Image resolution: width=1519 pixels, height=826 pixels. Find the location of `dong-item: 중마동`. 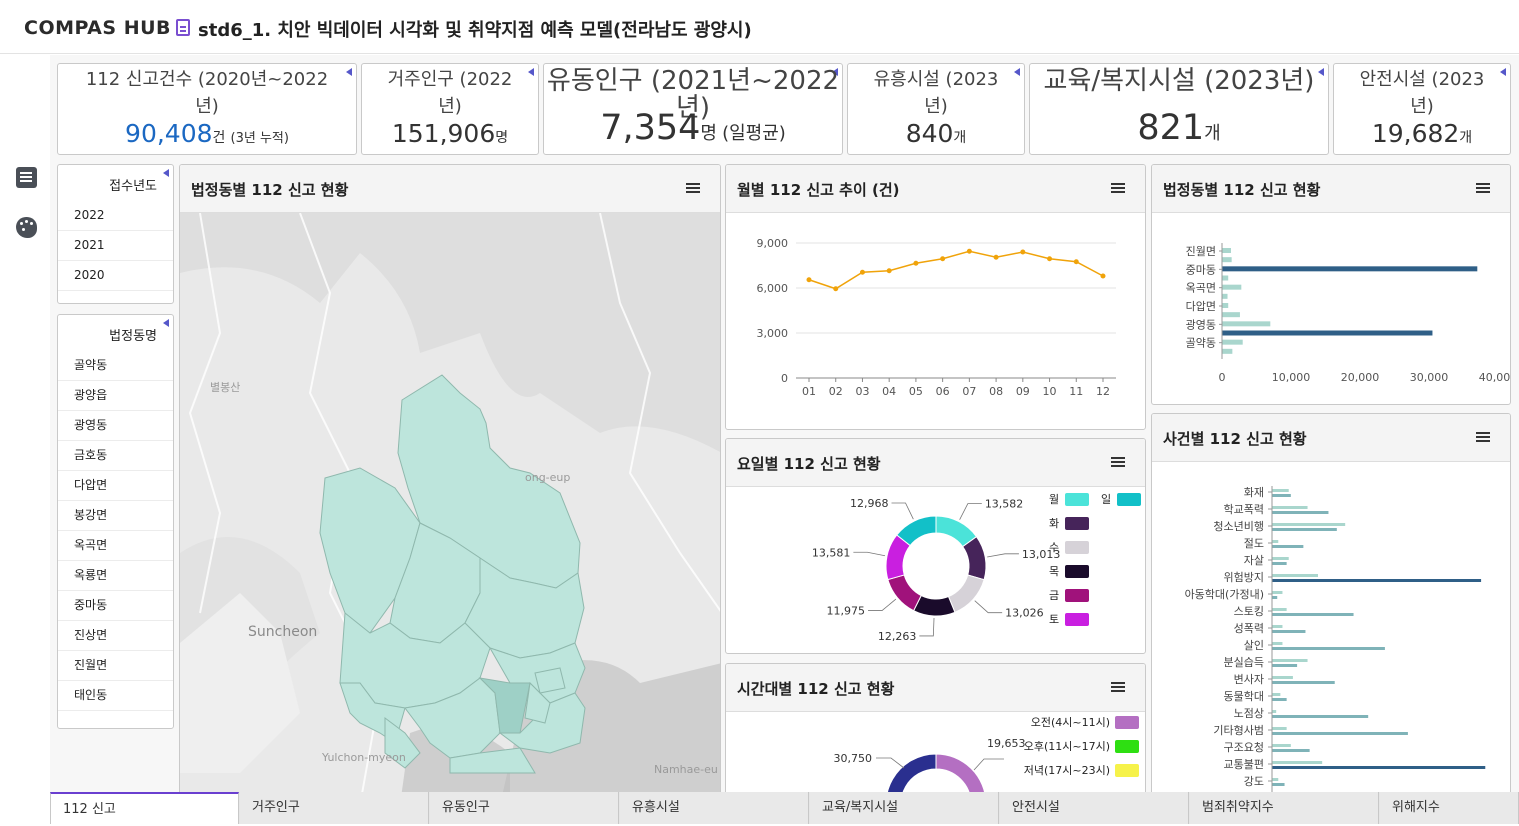

dong-item: 중마동 is located at coordinates (115, 606).